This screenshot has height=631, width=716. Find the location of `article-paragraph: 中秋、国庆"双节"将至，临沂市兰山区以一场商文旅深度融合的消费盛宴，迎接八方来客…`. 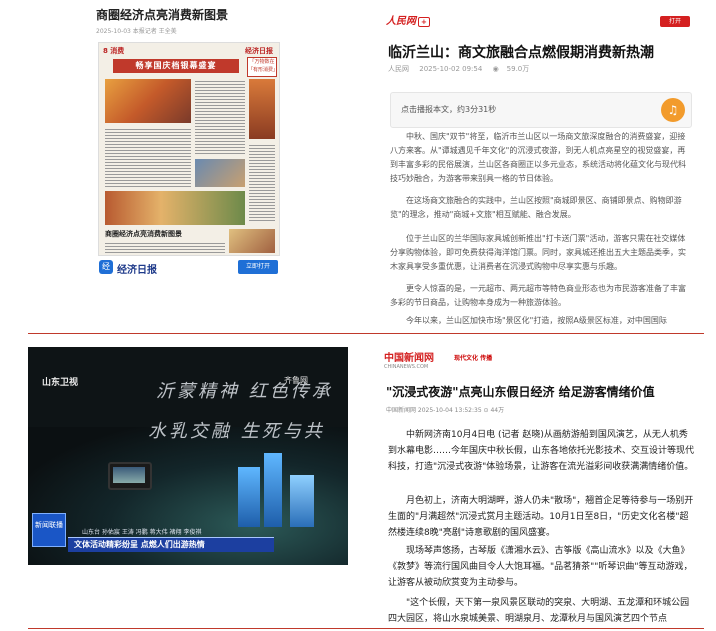

article-paragraph: 中秋、国庆"双节"将至，临沂市兰山区以一场商文旅深度融合的消费盛宴，迎接八方来客… is located at coordinates (538, 157).